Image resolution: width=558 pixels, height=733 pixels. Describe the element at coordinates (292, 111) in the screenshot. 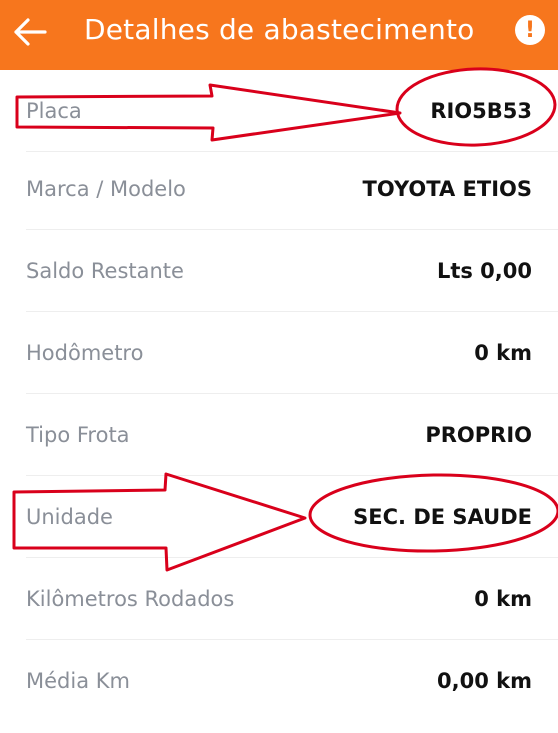

I see `detail-row-placa: Placa RIO5B53` at that location.